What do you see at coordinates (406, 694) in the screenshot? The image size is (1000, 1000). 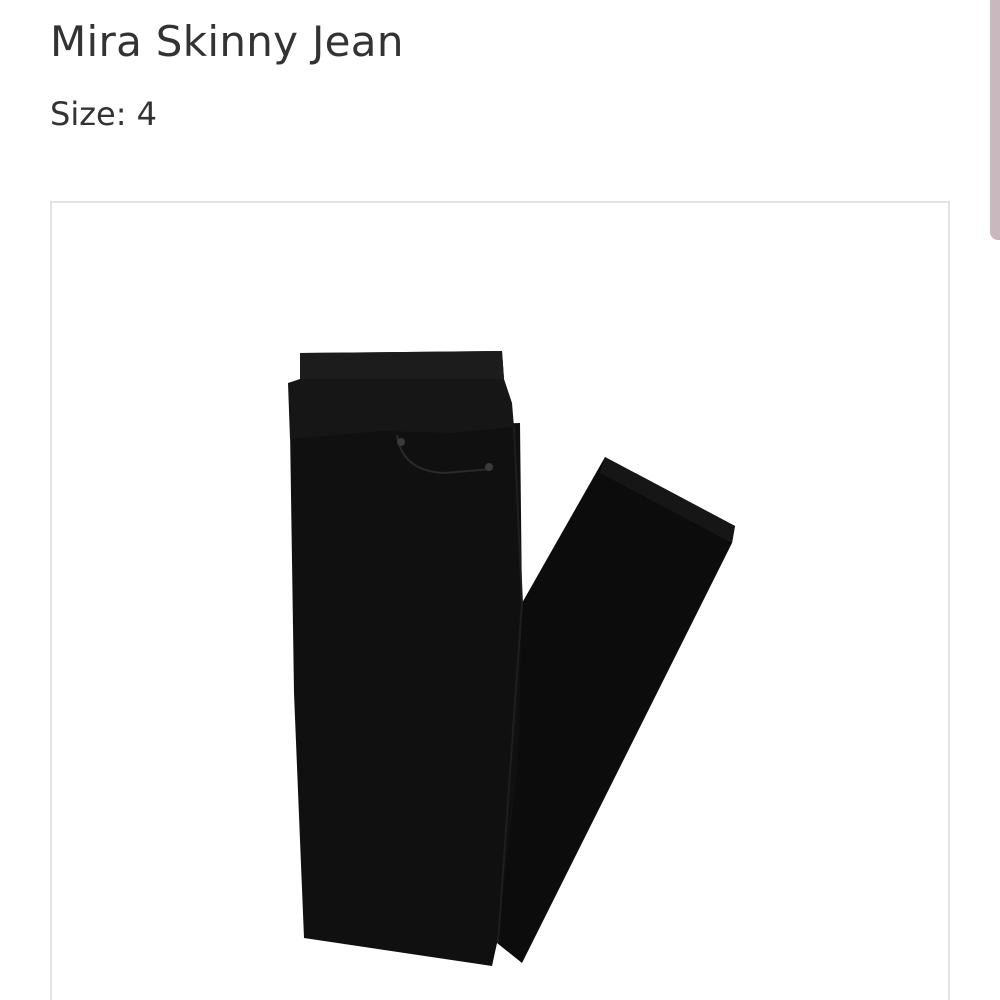 I see `jean-front-leg` at bounding box center [406, 694].